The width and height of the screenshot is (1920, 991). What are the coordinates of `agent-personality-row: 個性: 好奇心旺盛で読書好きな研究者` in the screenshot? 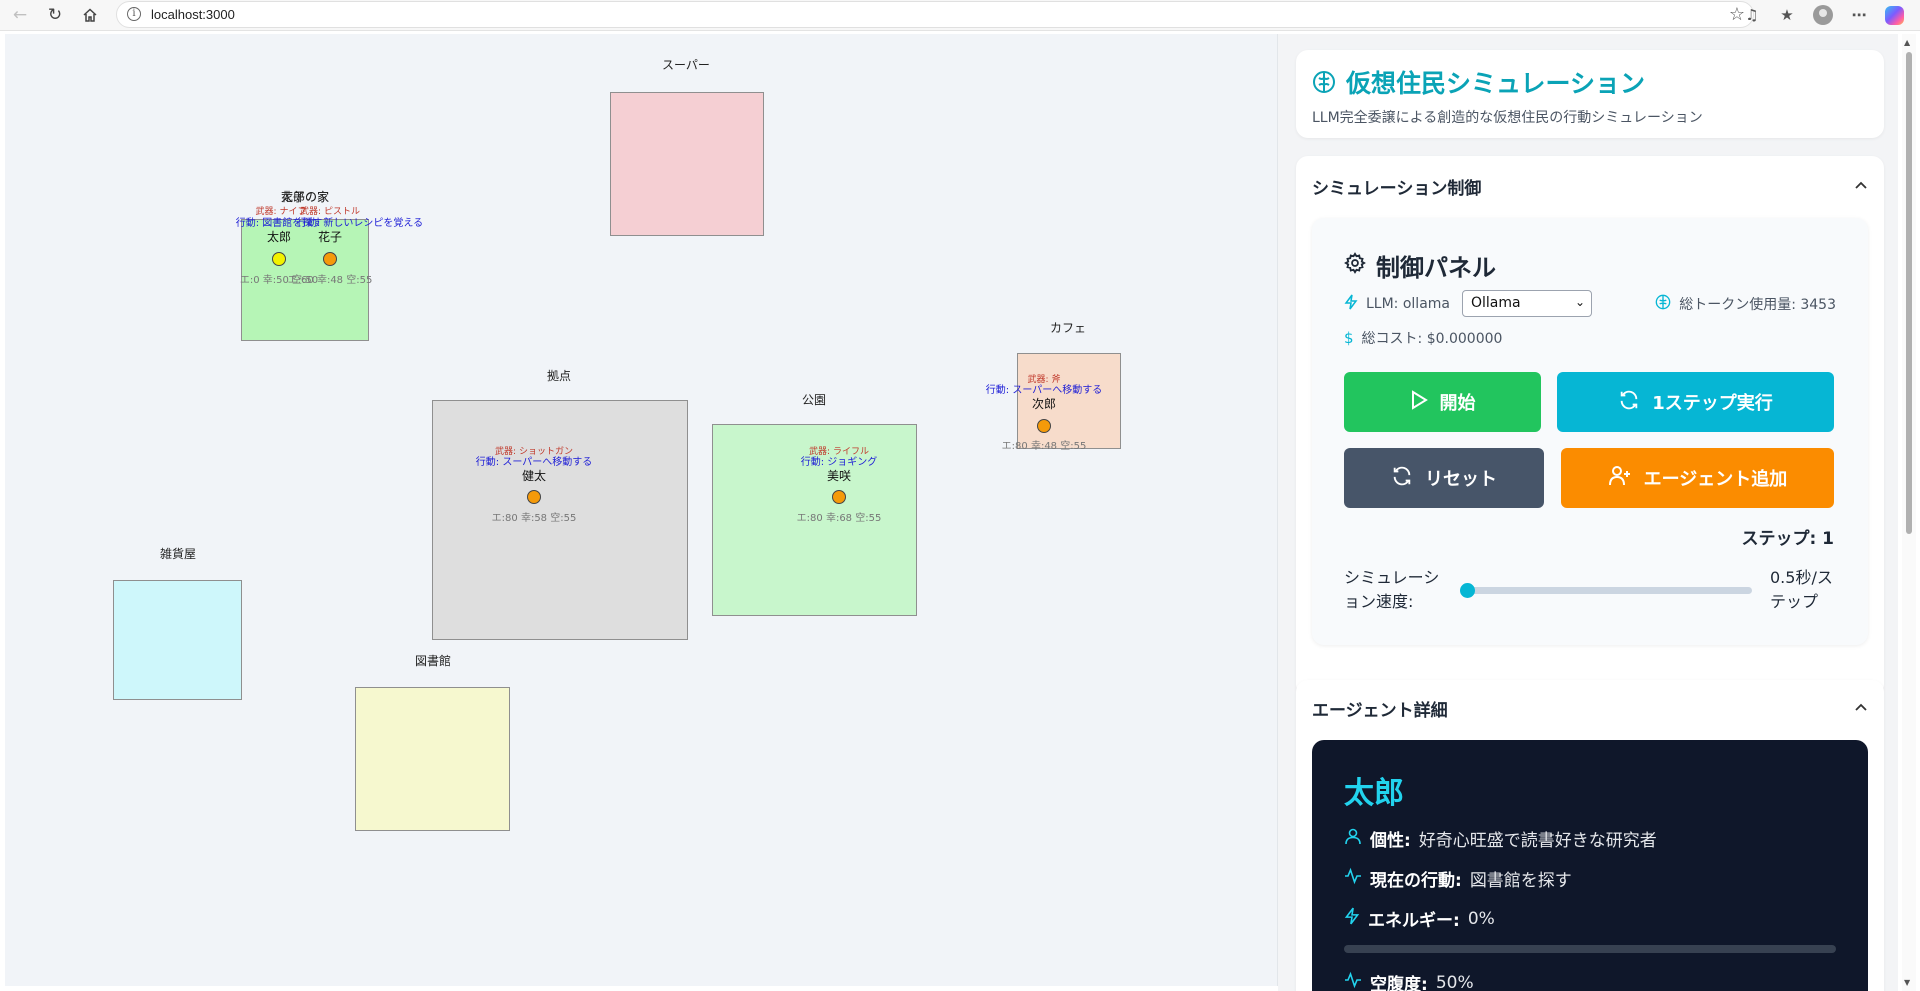 It's located at (1500, 838).